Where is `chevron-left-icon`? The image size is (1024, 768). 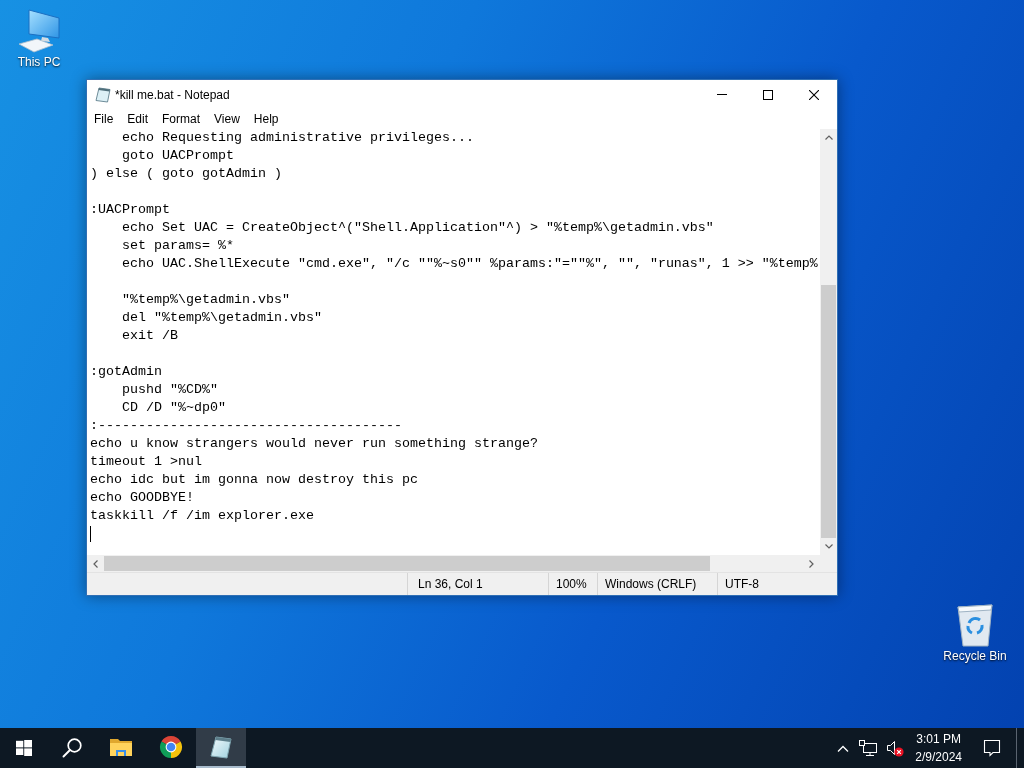 chevron-left-icon is located at coordinates (95, 563).